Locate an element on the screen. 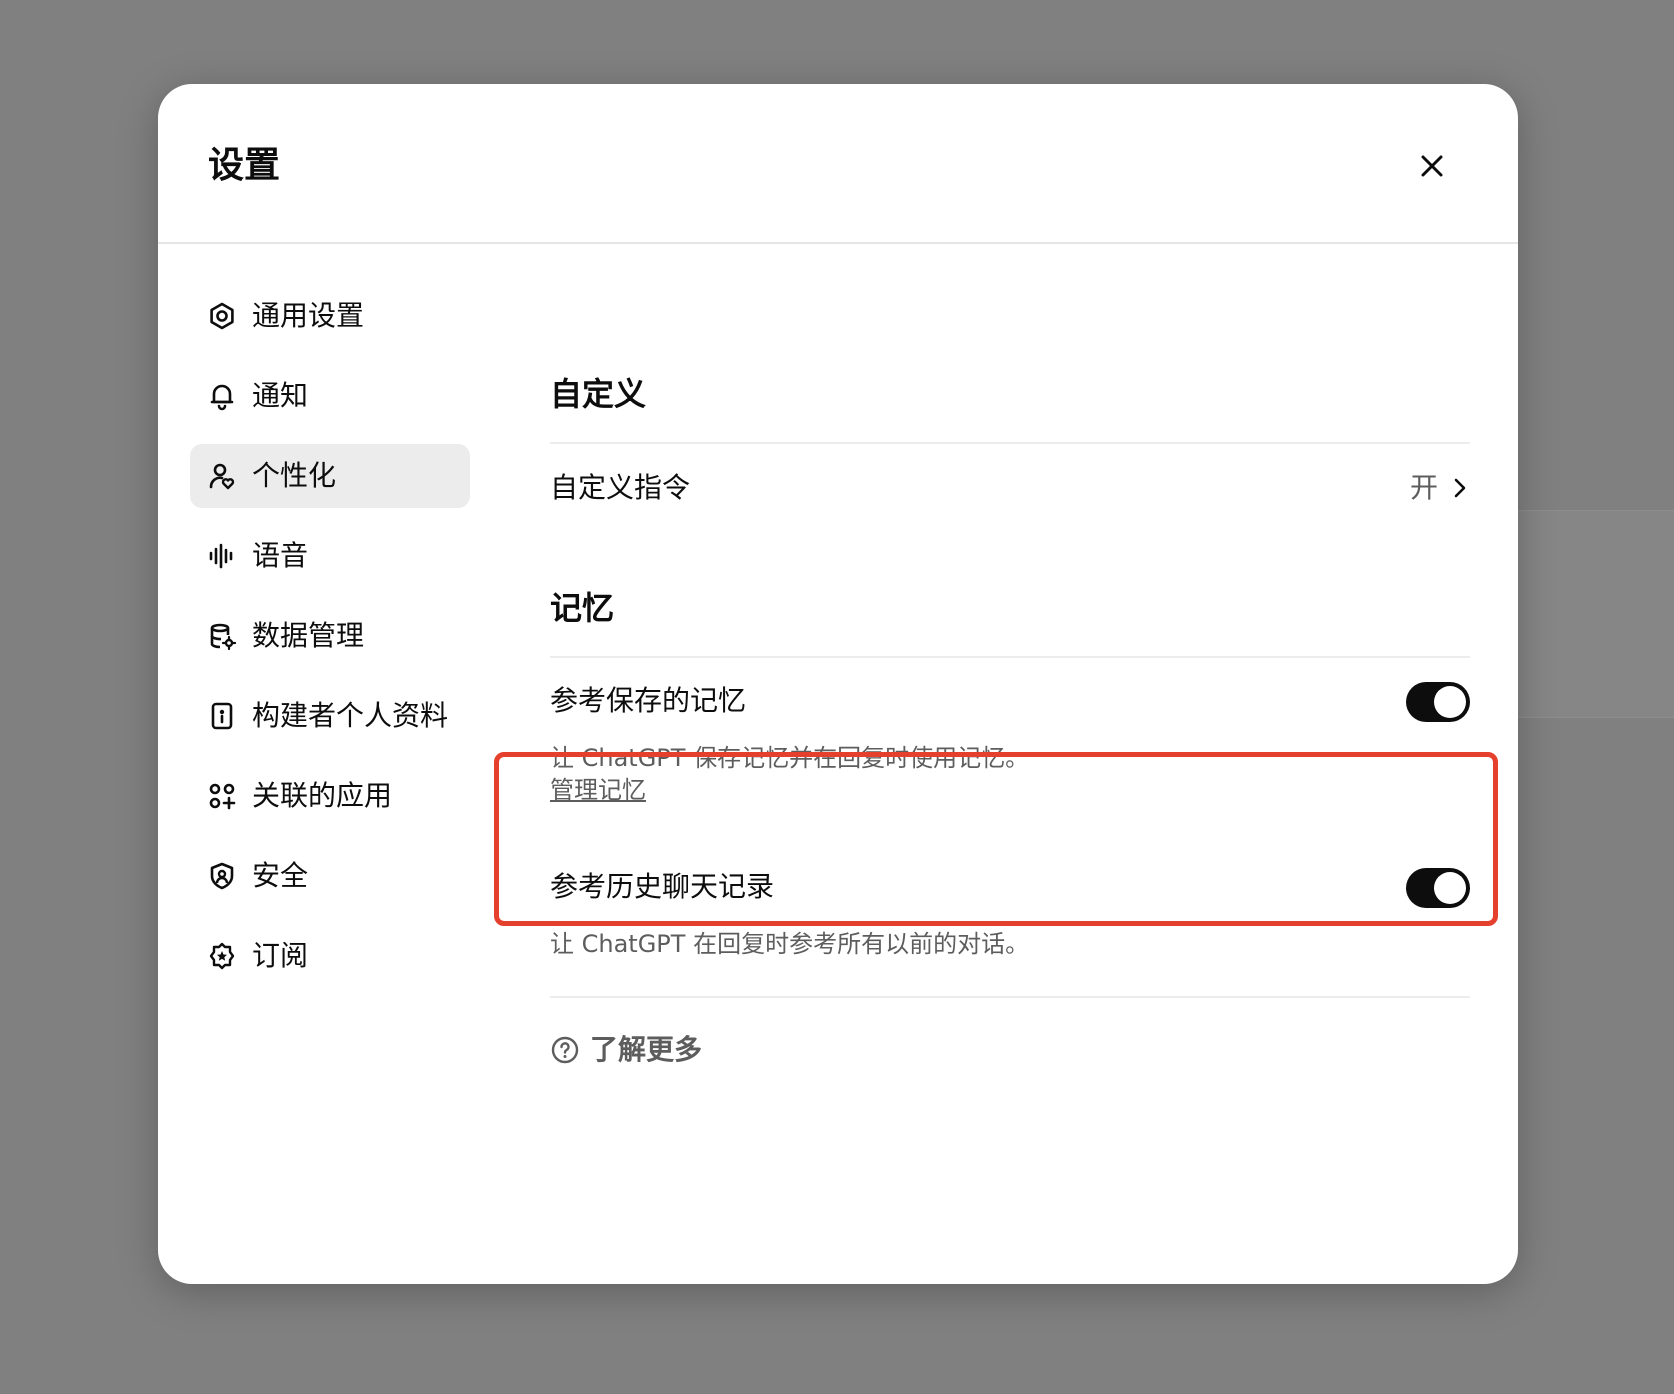  sidebar-item-security: 安全 is located at coordinates (330, 876).